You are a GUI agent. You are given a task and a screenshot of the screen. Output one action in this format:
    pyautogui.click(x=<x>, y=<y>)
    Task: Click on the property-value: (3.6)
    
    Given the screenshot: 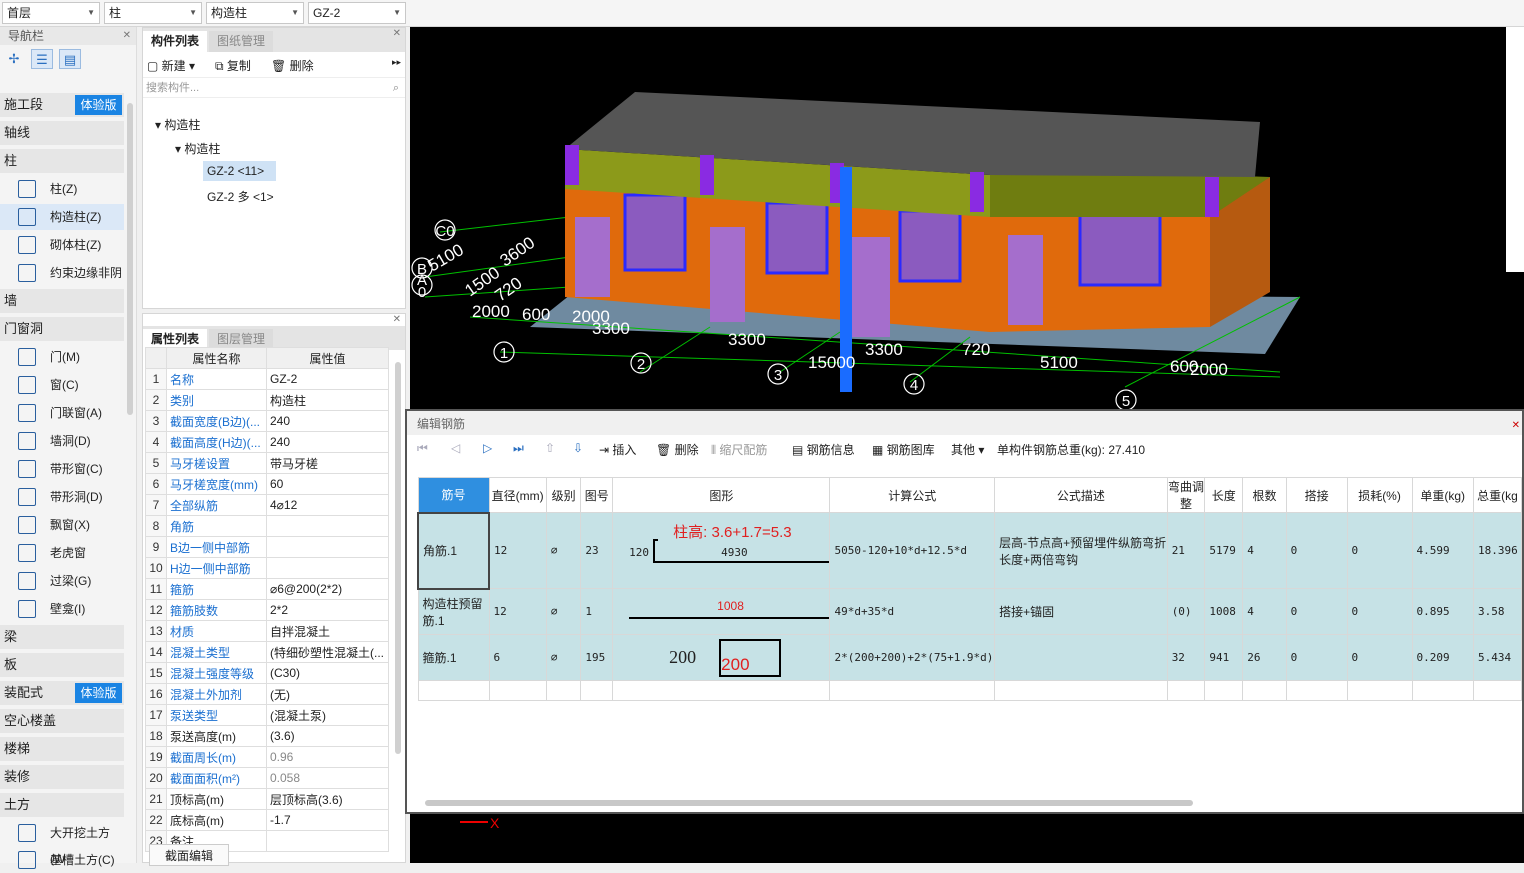 What is the action you would take?
    pyautogui.click(x=327, y=736)
    